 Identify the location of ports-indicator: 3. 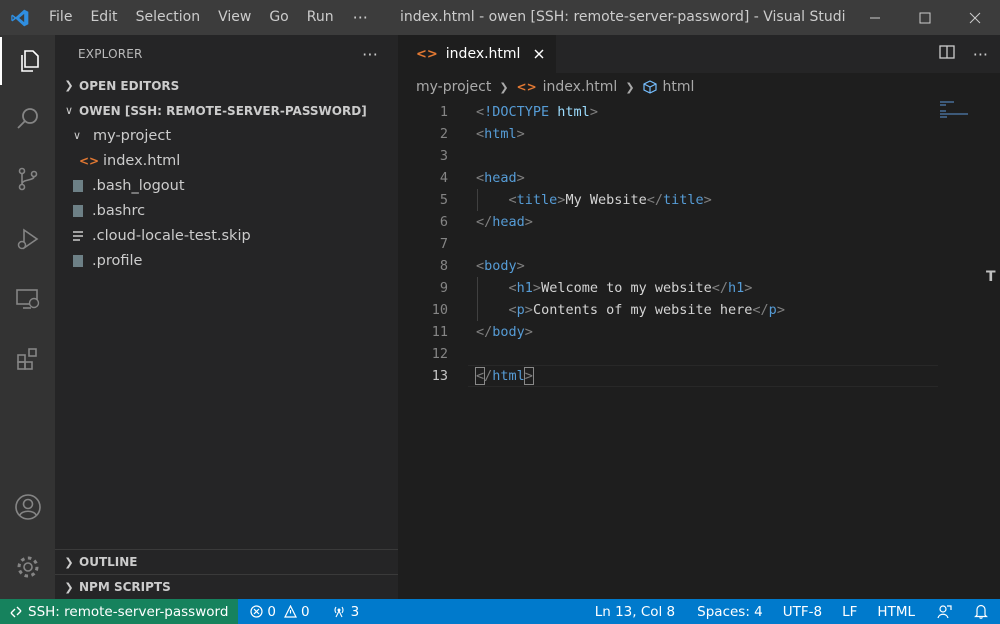
(343, 611).